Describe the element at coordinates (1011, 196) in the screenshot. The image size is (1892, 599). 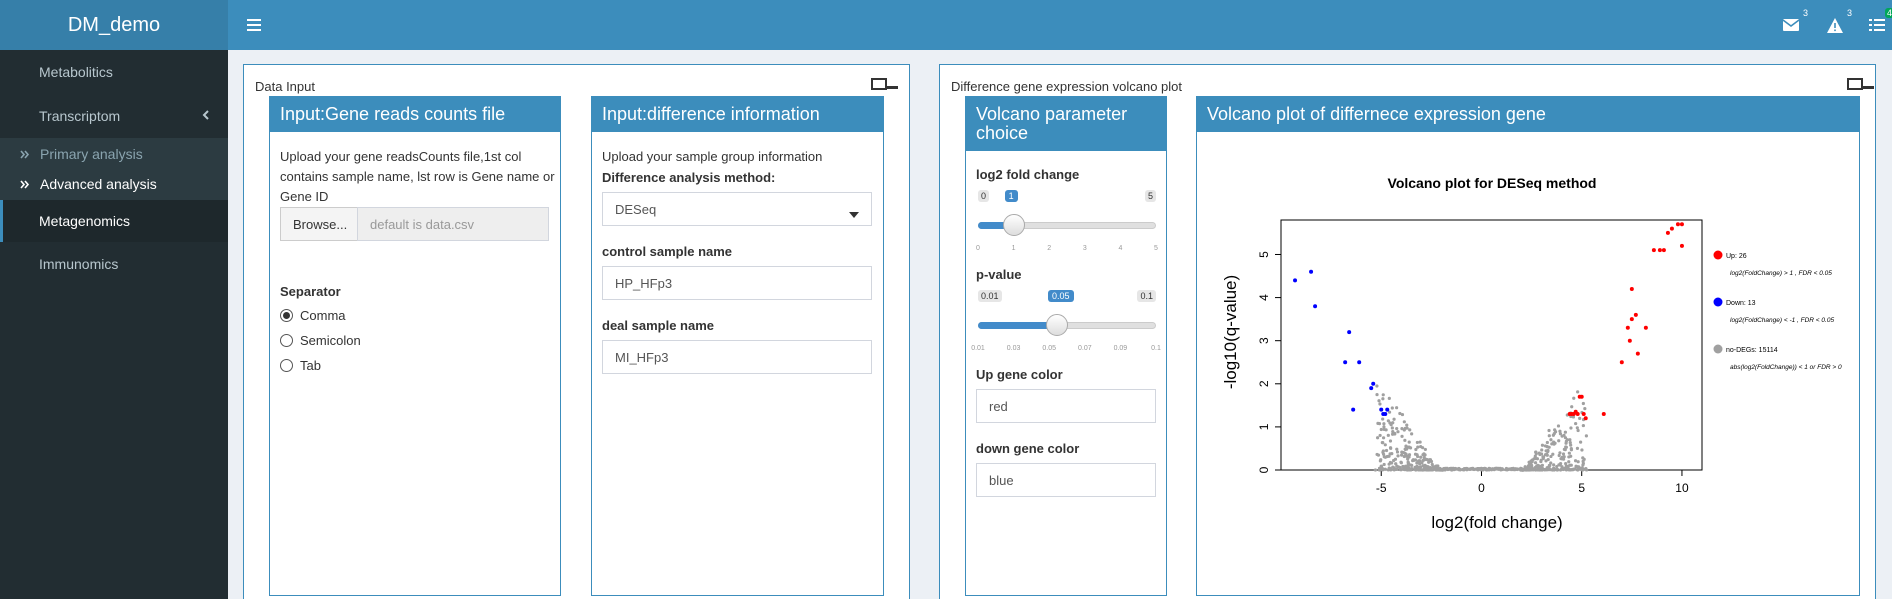
I see `slider-value: 1` at that location.